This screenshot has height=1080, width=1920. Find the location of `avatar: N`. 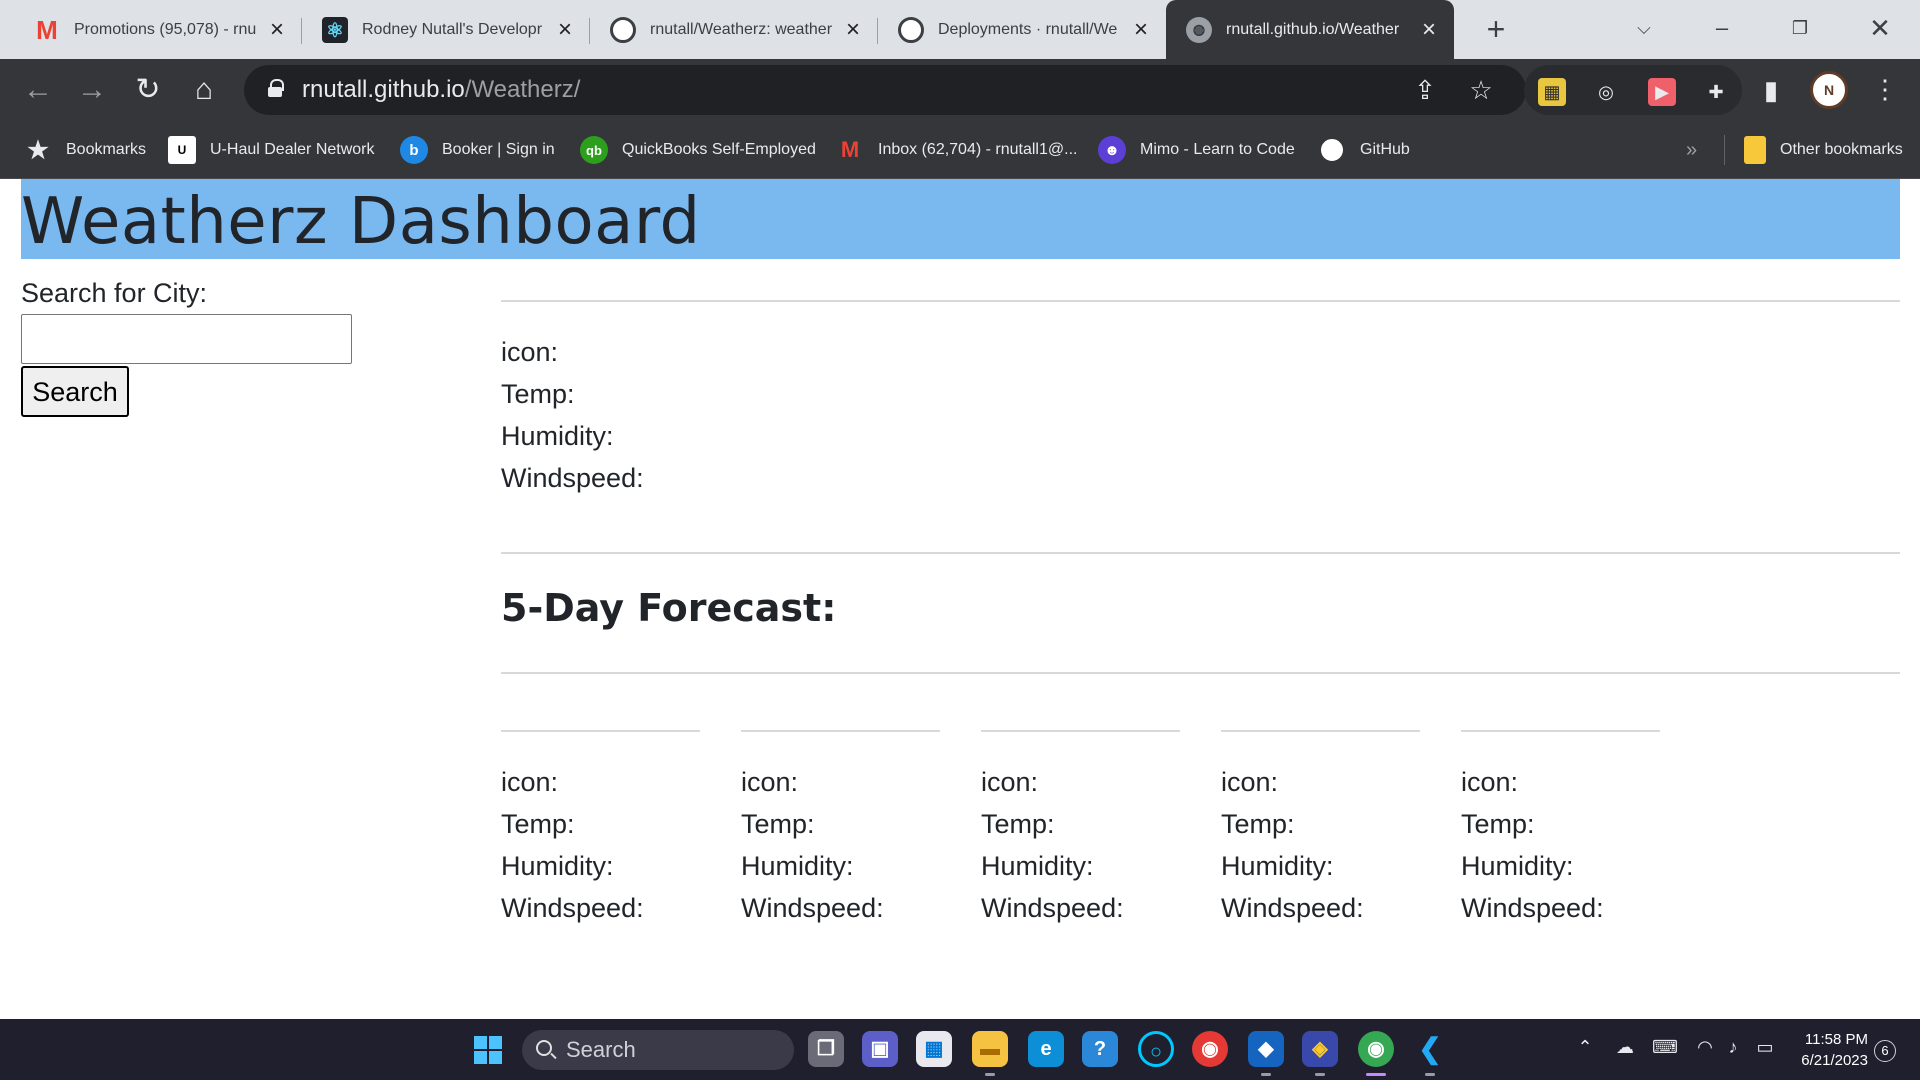

avatar: N is located at coordinates (1829, 90).